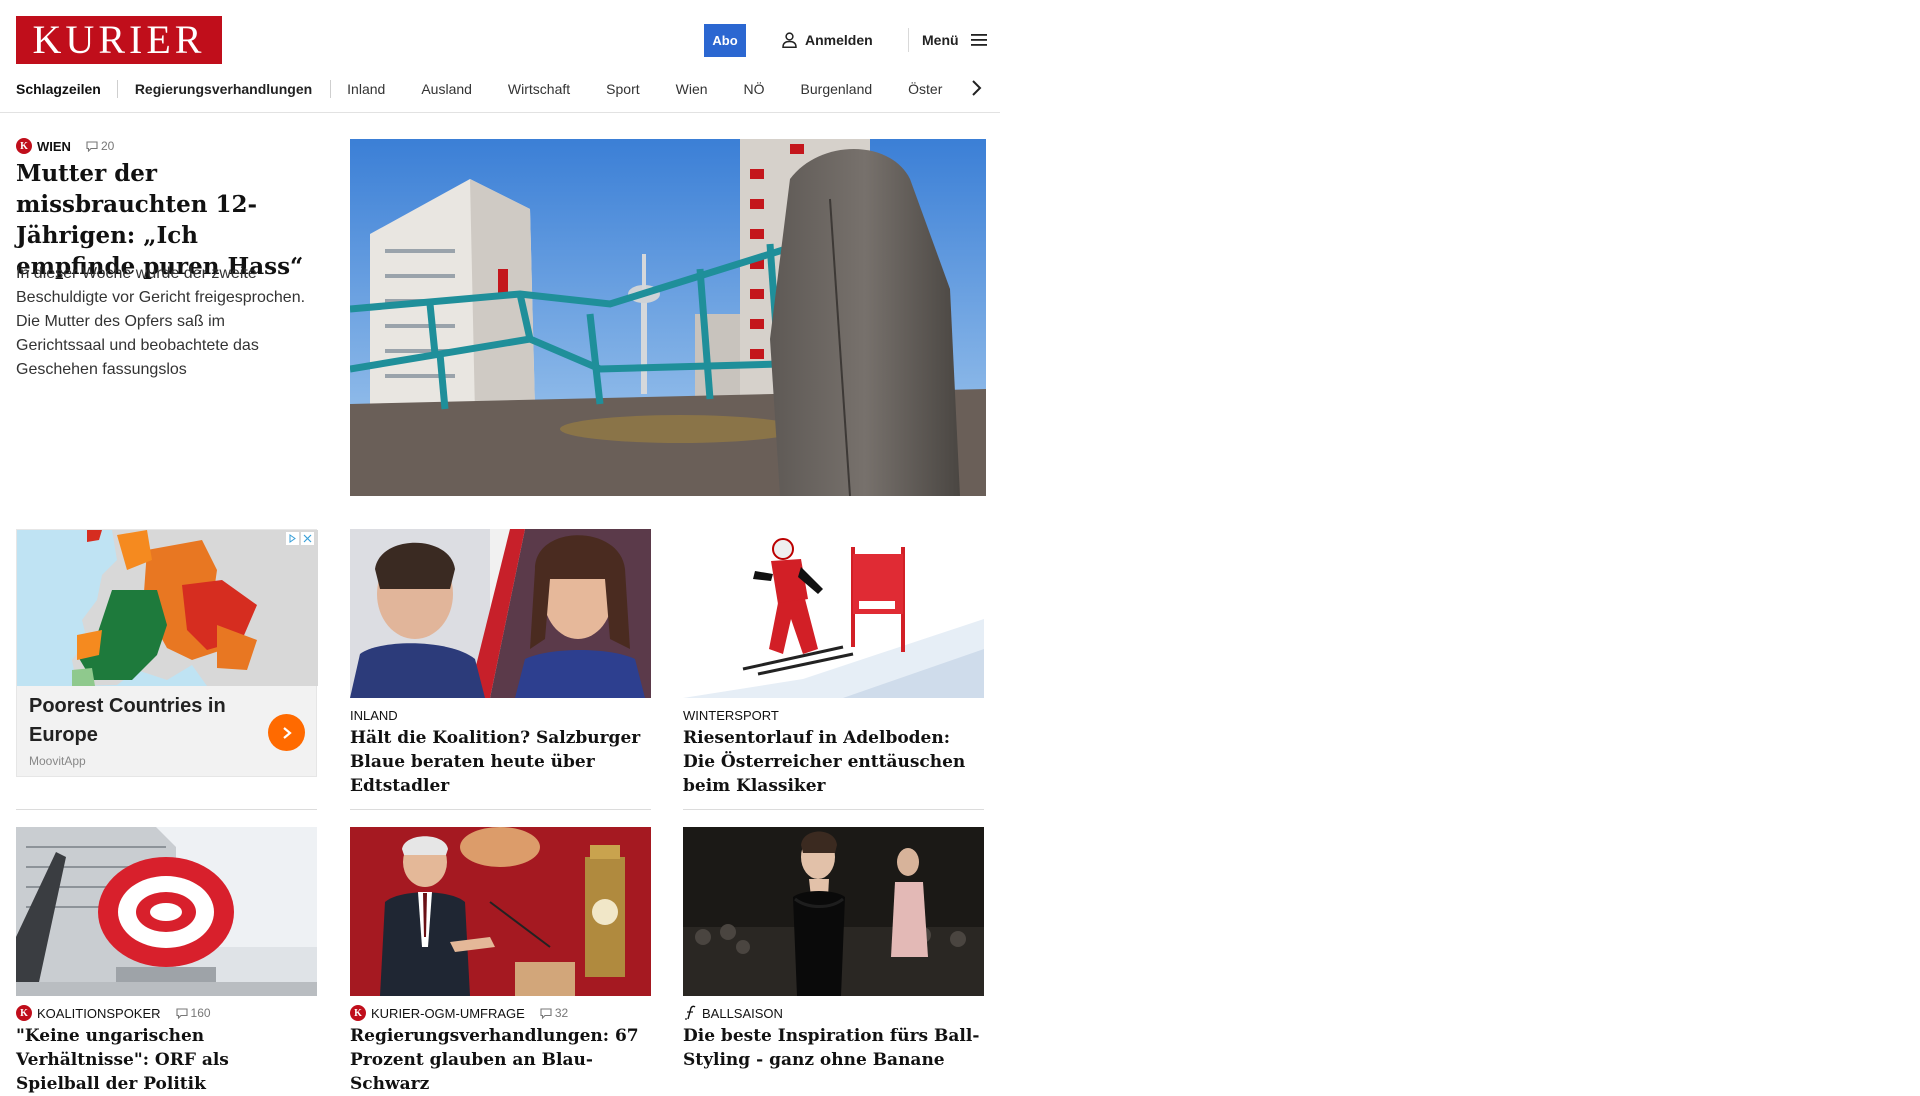 This screenshot has width=1920, height=1096. I want to click on lead-image, so click(668, 317).